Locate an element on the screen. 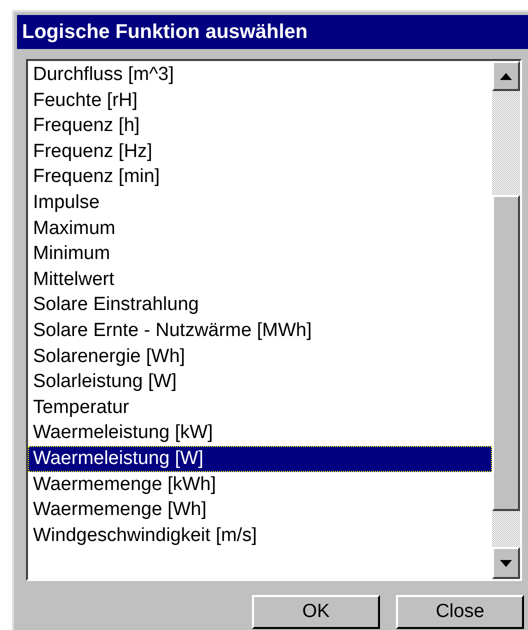  list-item: Solare Ernte - Nutzwärme [MWh] is located at coordinates (260, 331).